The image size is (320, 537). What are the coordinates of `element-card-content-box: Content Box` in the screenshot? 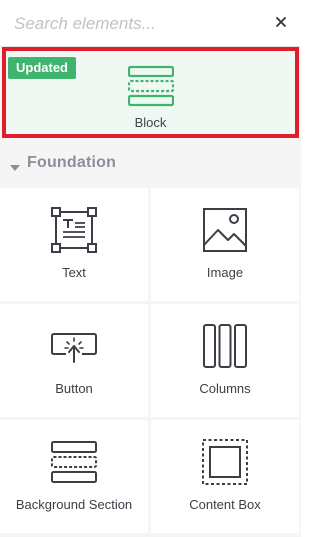 It's located at (225, 476).